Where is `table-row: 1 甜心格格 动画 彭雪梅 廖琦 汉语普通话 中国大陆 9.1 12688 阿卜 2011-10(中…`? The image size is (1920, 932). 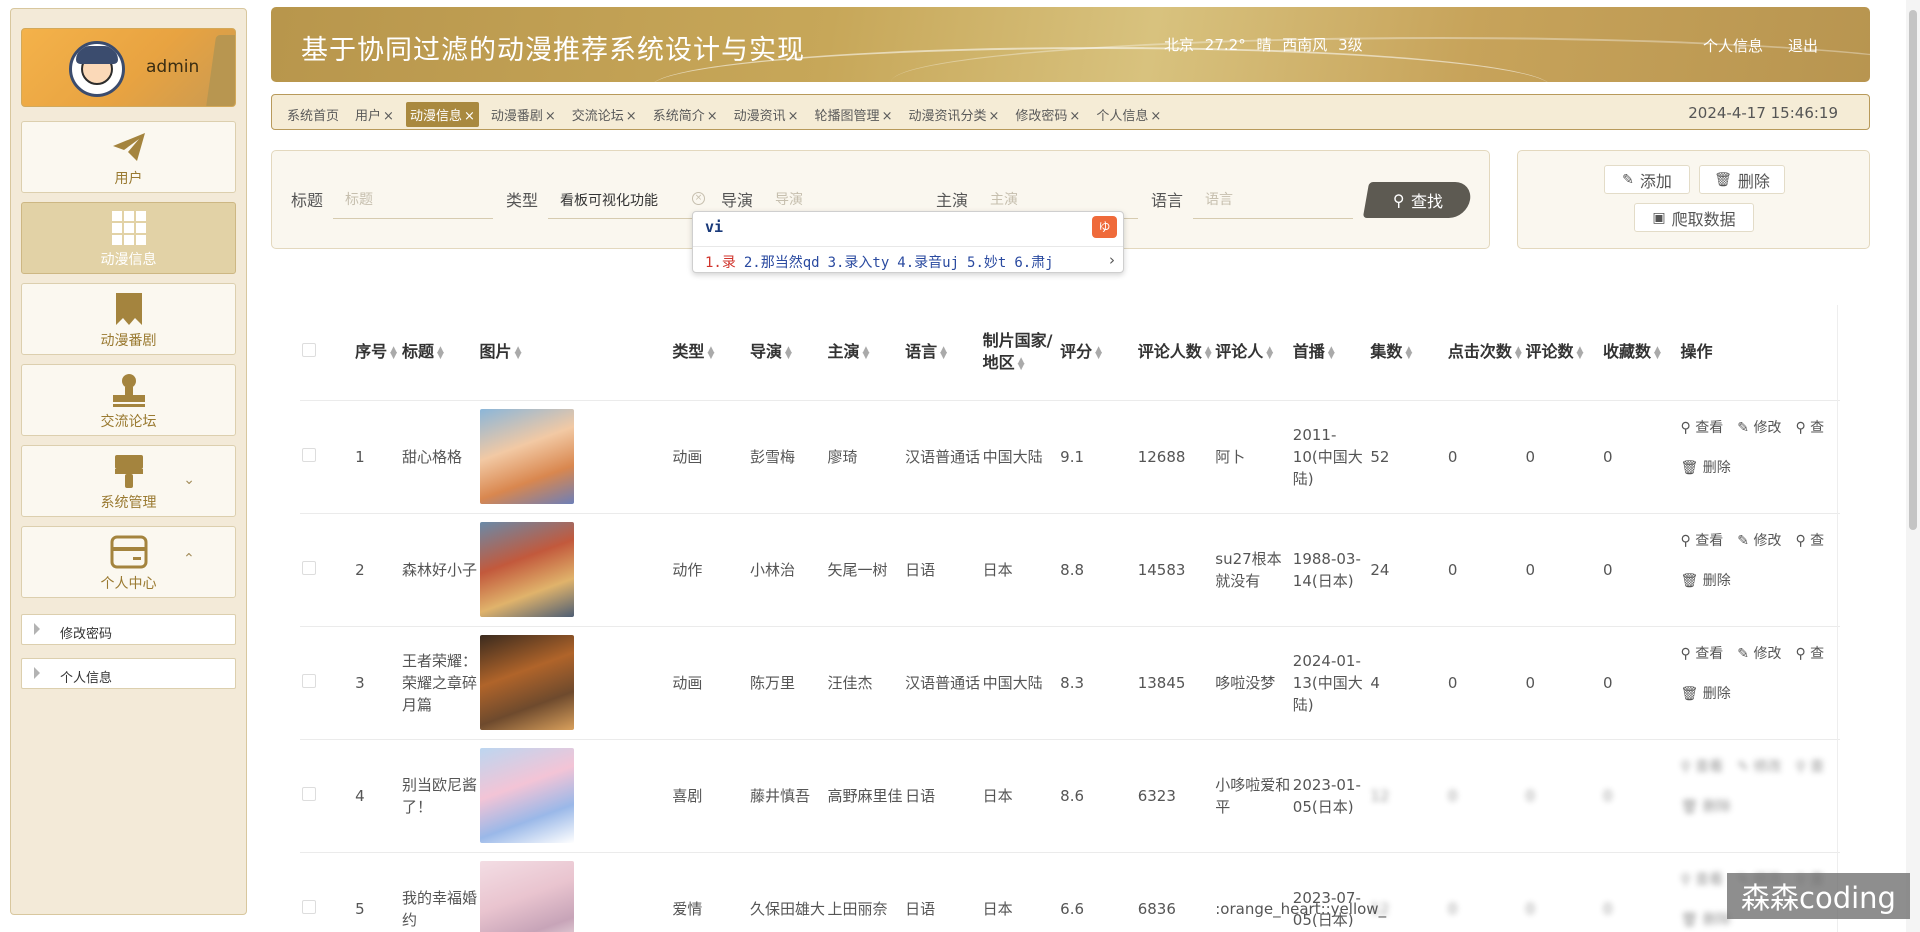 table-row: 1 甜心格格 动画 彭雪梅 廖琦 汉语普通话 中国大陆 9.1 12688 阿卜 2011-10(中… is located at coordinates (1070, 457).